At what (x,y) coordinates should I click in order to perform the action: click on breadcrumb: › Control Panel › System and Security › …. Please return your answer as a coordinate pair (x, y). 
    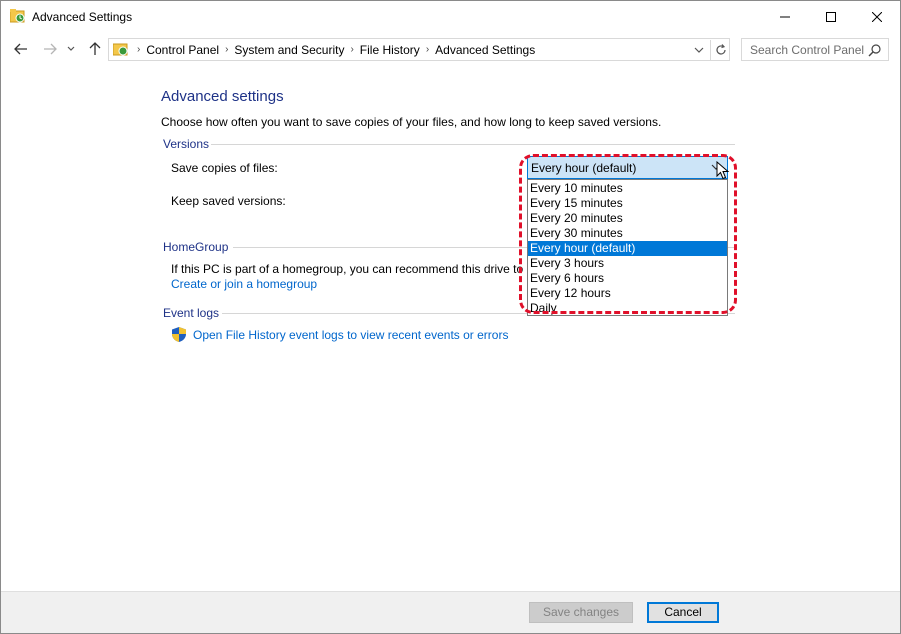
    Looking at the image, I should click on (333, 49).